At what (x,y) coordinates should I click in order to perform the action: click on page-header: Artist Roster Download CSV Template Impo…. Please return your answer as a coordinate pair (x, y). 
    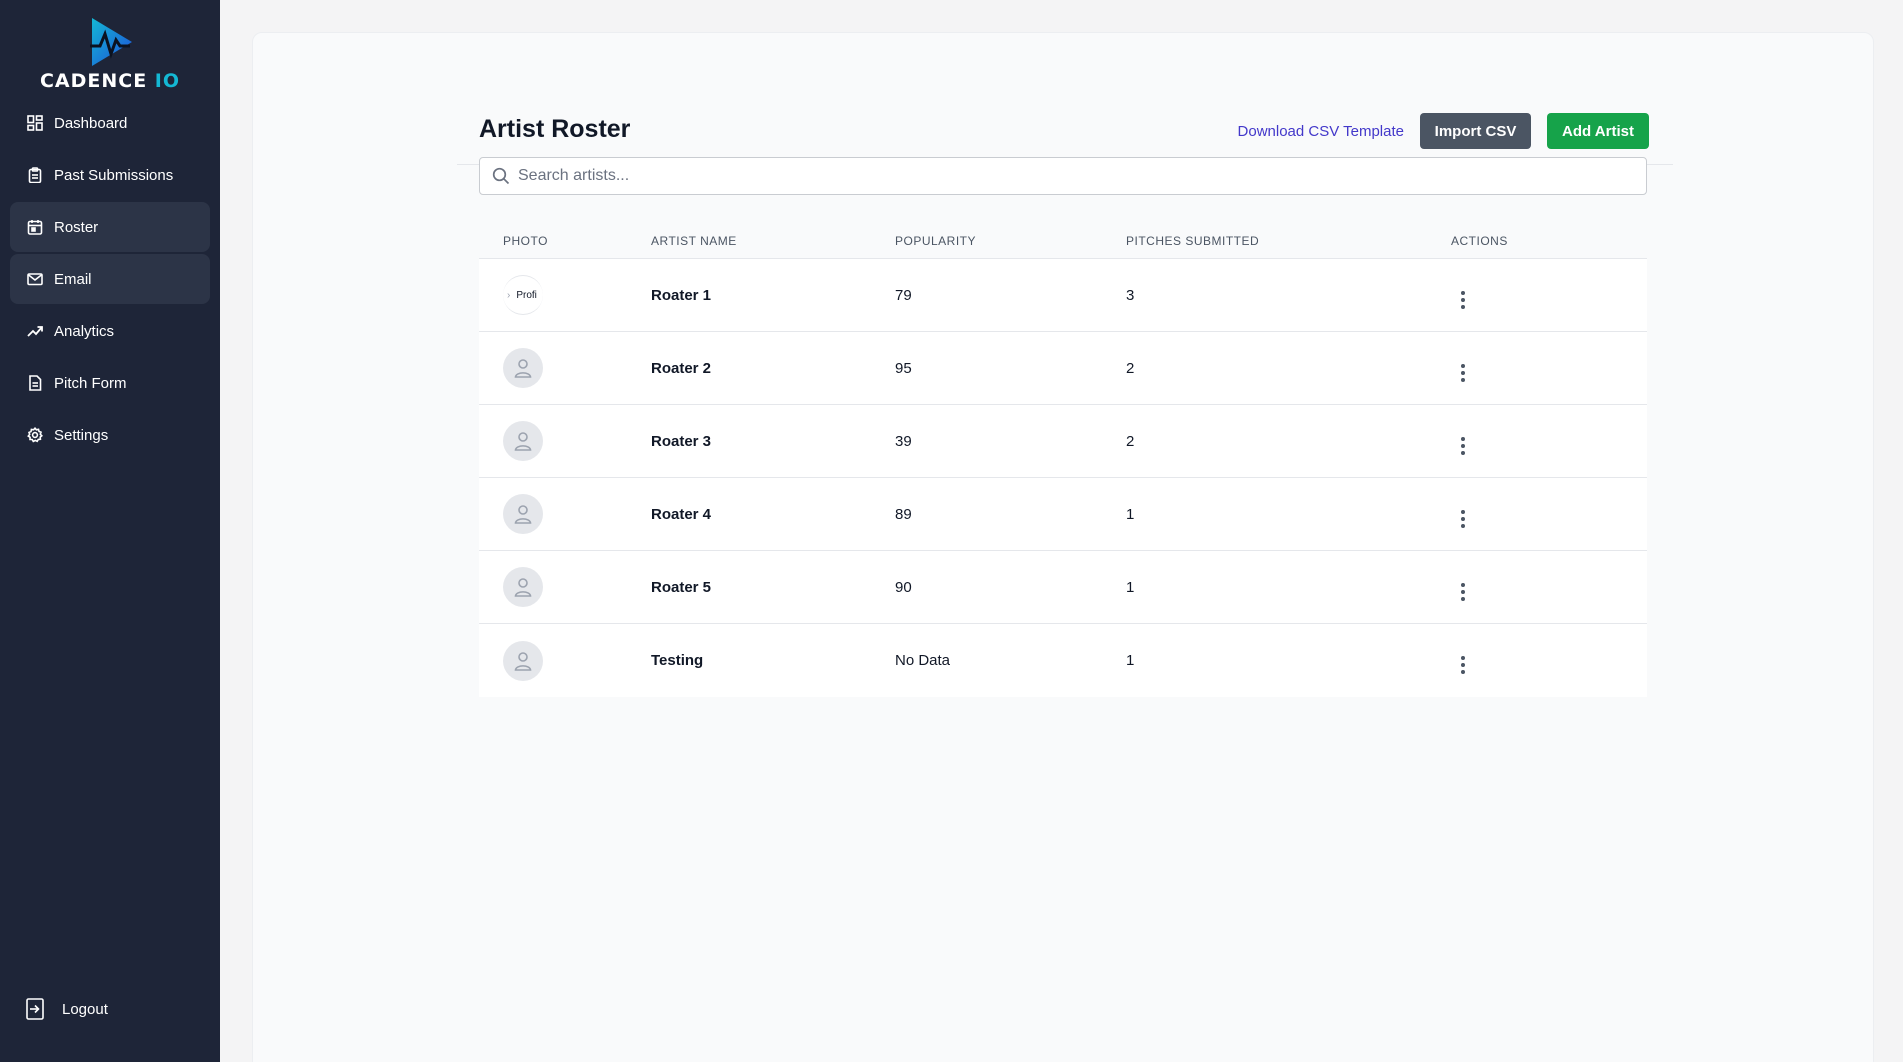
    Looking at the image, I should click on (1065, 123).